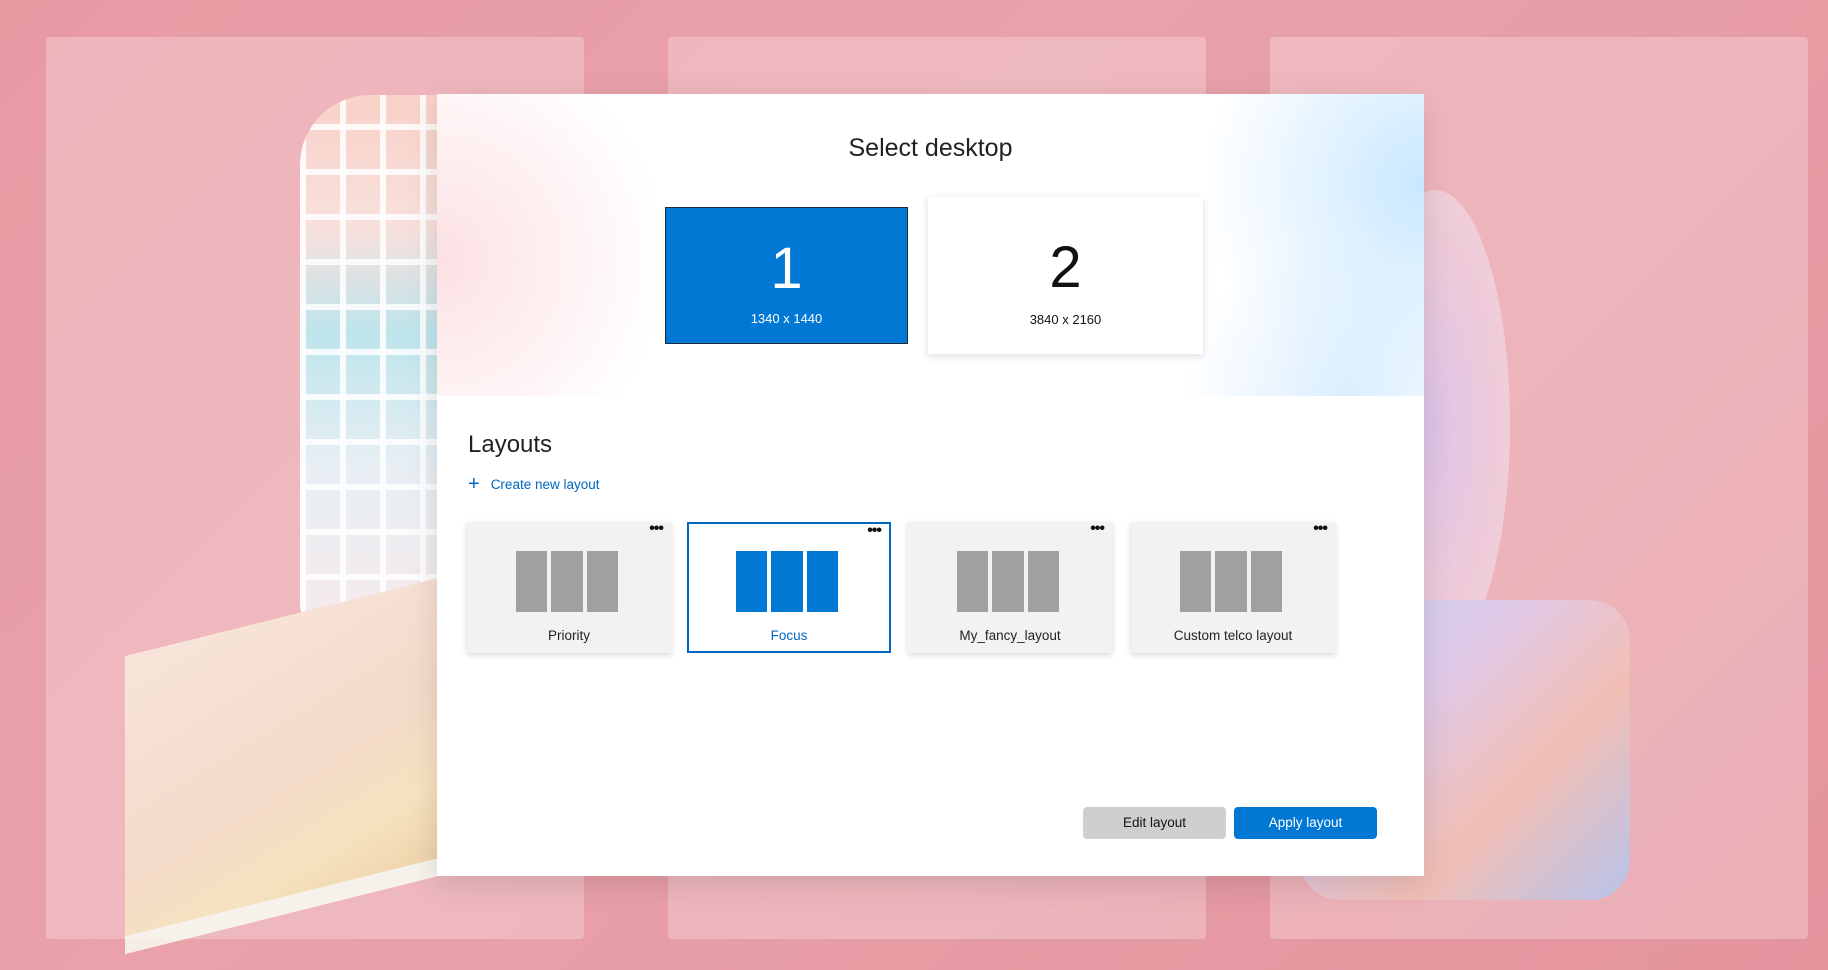  Describe the element at coordinates (1233, 635) in the screenshot. I see `layout-card-label: Custom telco layout` at that location.